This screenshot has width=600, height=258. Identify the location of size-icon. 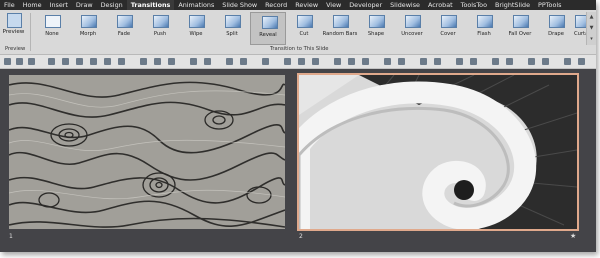
(401, 61).